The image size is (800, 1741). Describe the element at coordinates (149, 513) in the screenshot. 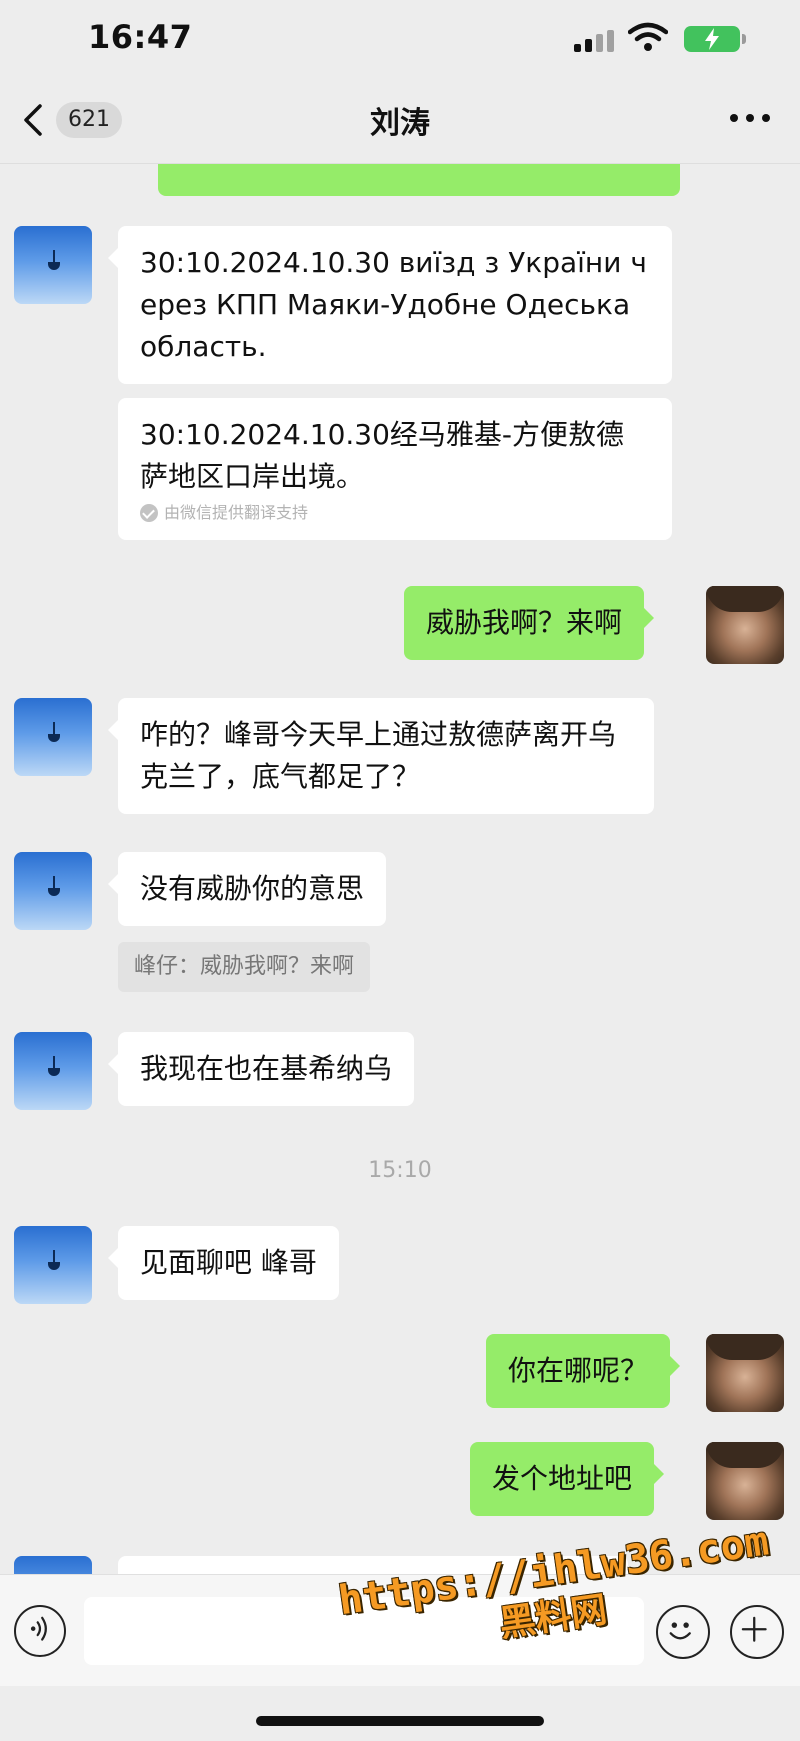

I see `check-circle-icon` at that location.